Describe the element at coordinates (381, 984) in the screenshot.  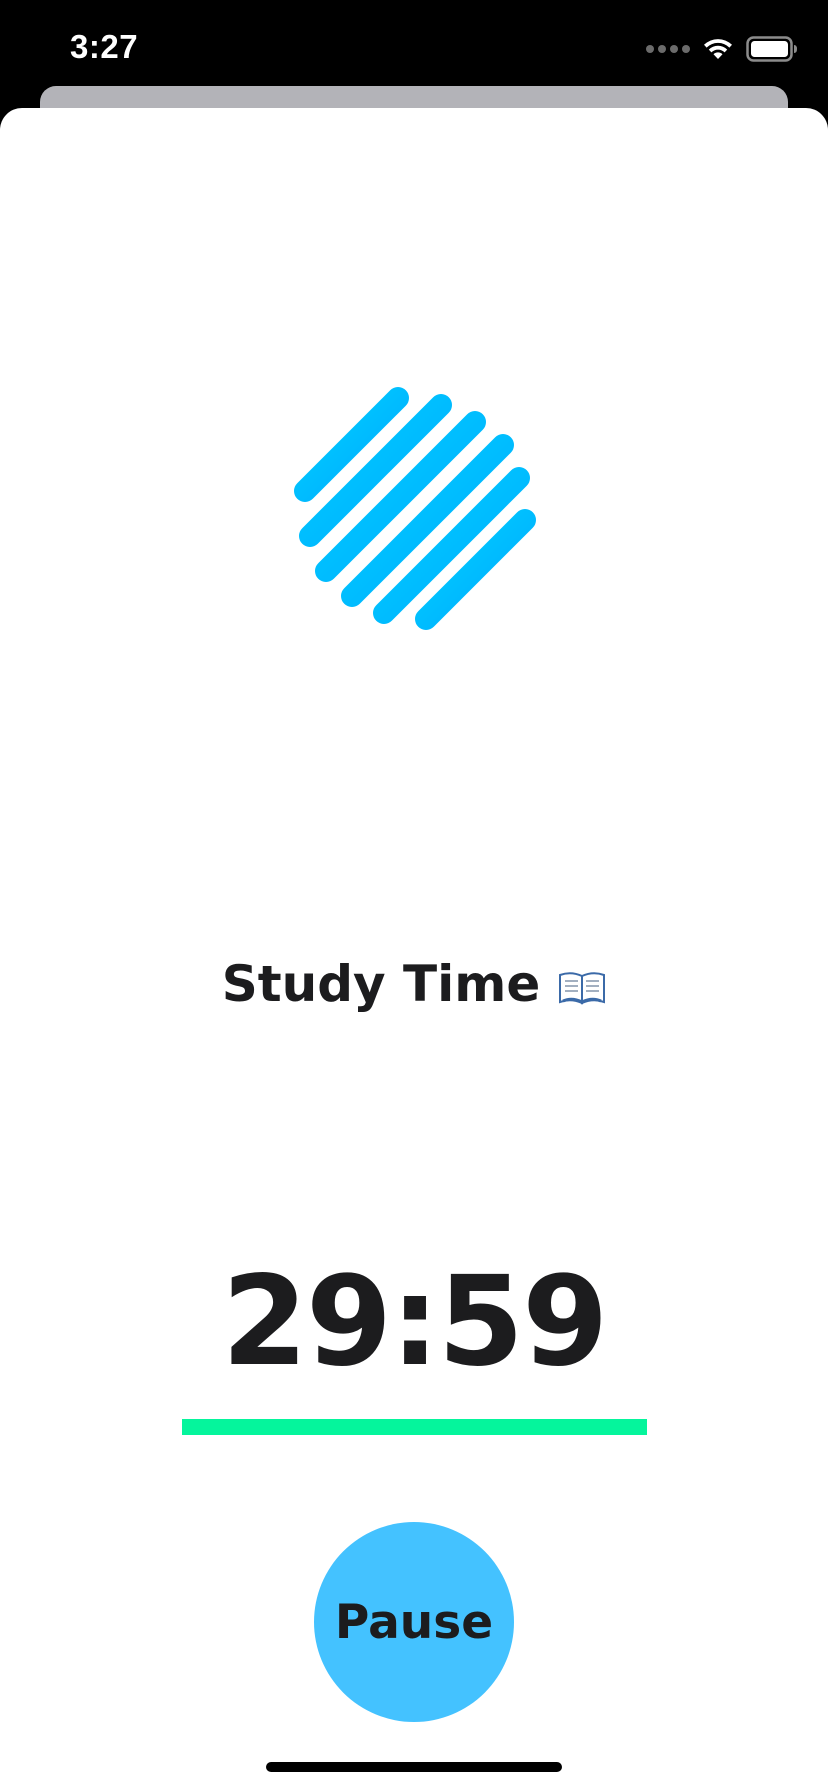
I see `session-title-text: Study Time` at that location.